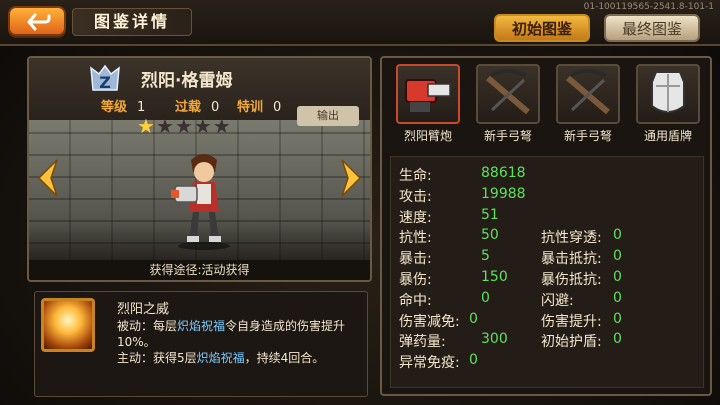 This screenshot has width=720, height=405. I want to click on skill-name: 烈阳之威, so click(143, 309).